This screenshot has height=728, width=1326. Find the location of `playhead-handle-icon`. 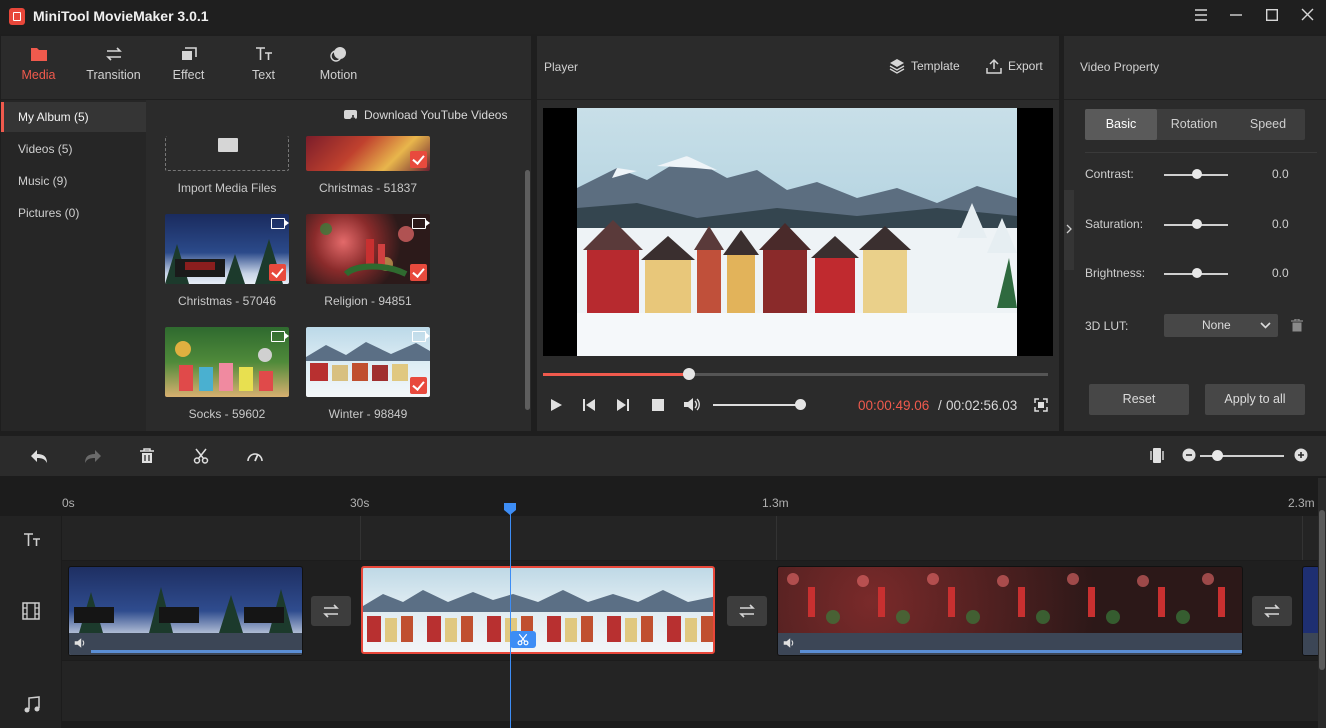

playhead-handle-icon is located at coordinates (510, 509).